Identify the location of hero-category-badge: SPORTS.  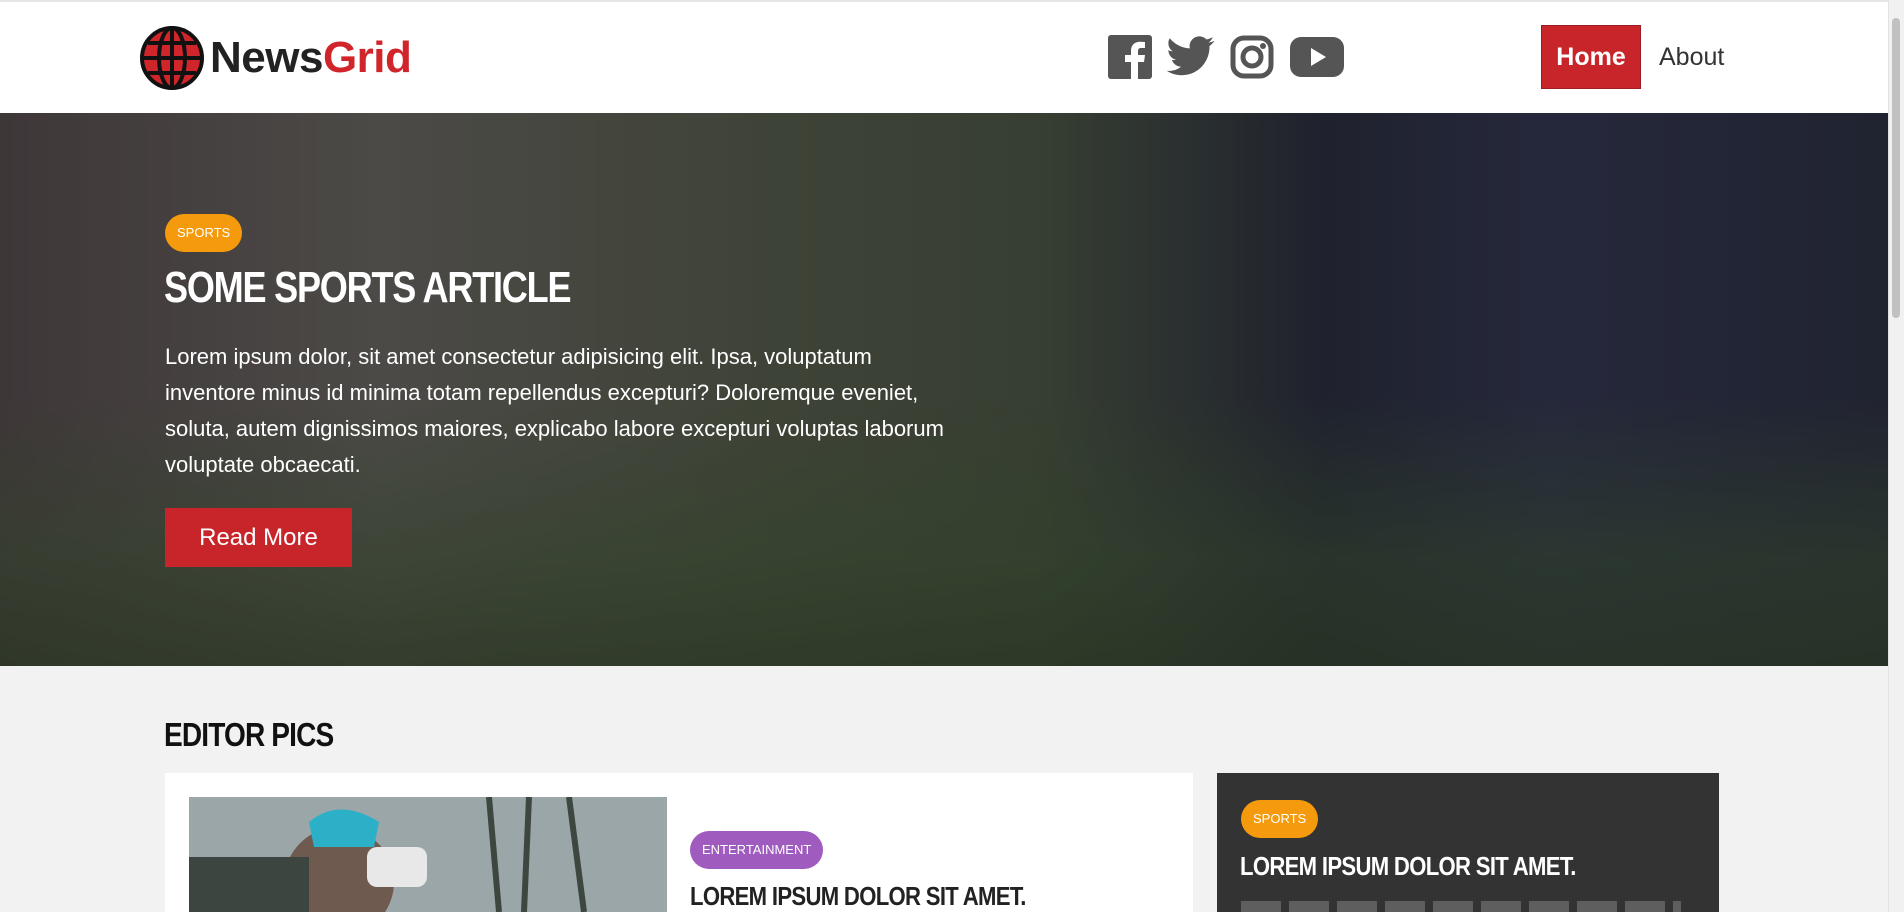
(204, 233).